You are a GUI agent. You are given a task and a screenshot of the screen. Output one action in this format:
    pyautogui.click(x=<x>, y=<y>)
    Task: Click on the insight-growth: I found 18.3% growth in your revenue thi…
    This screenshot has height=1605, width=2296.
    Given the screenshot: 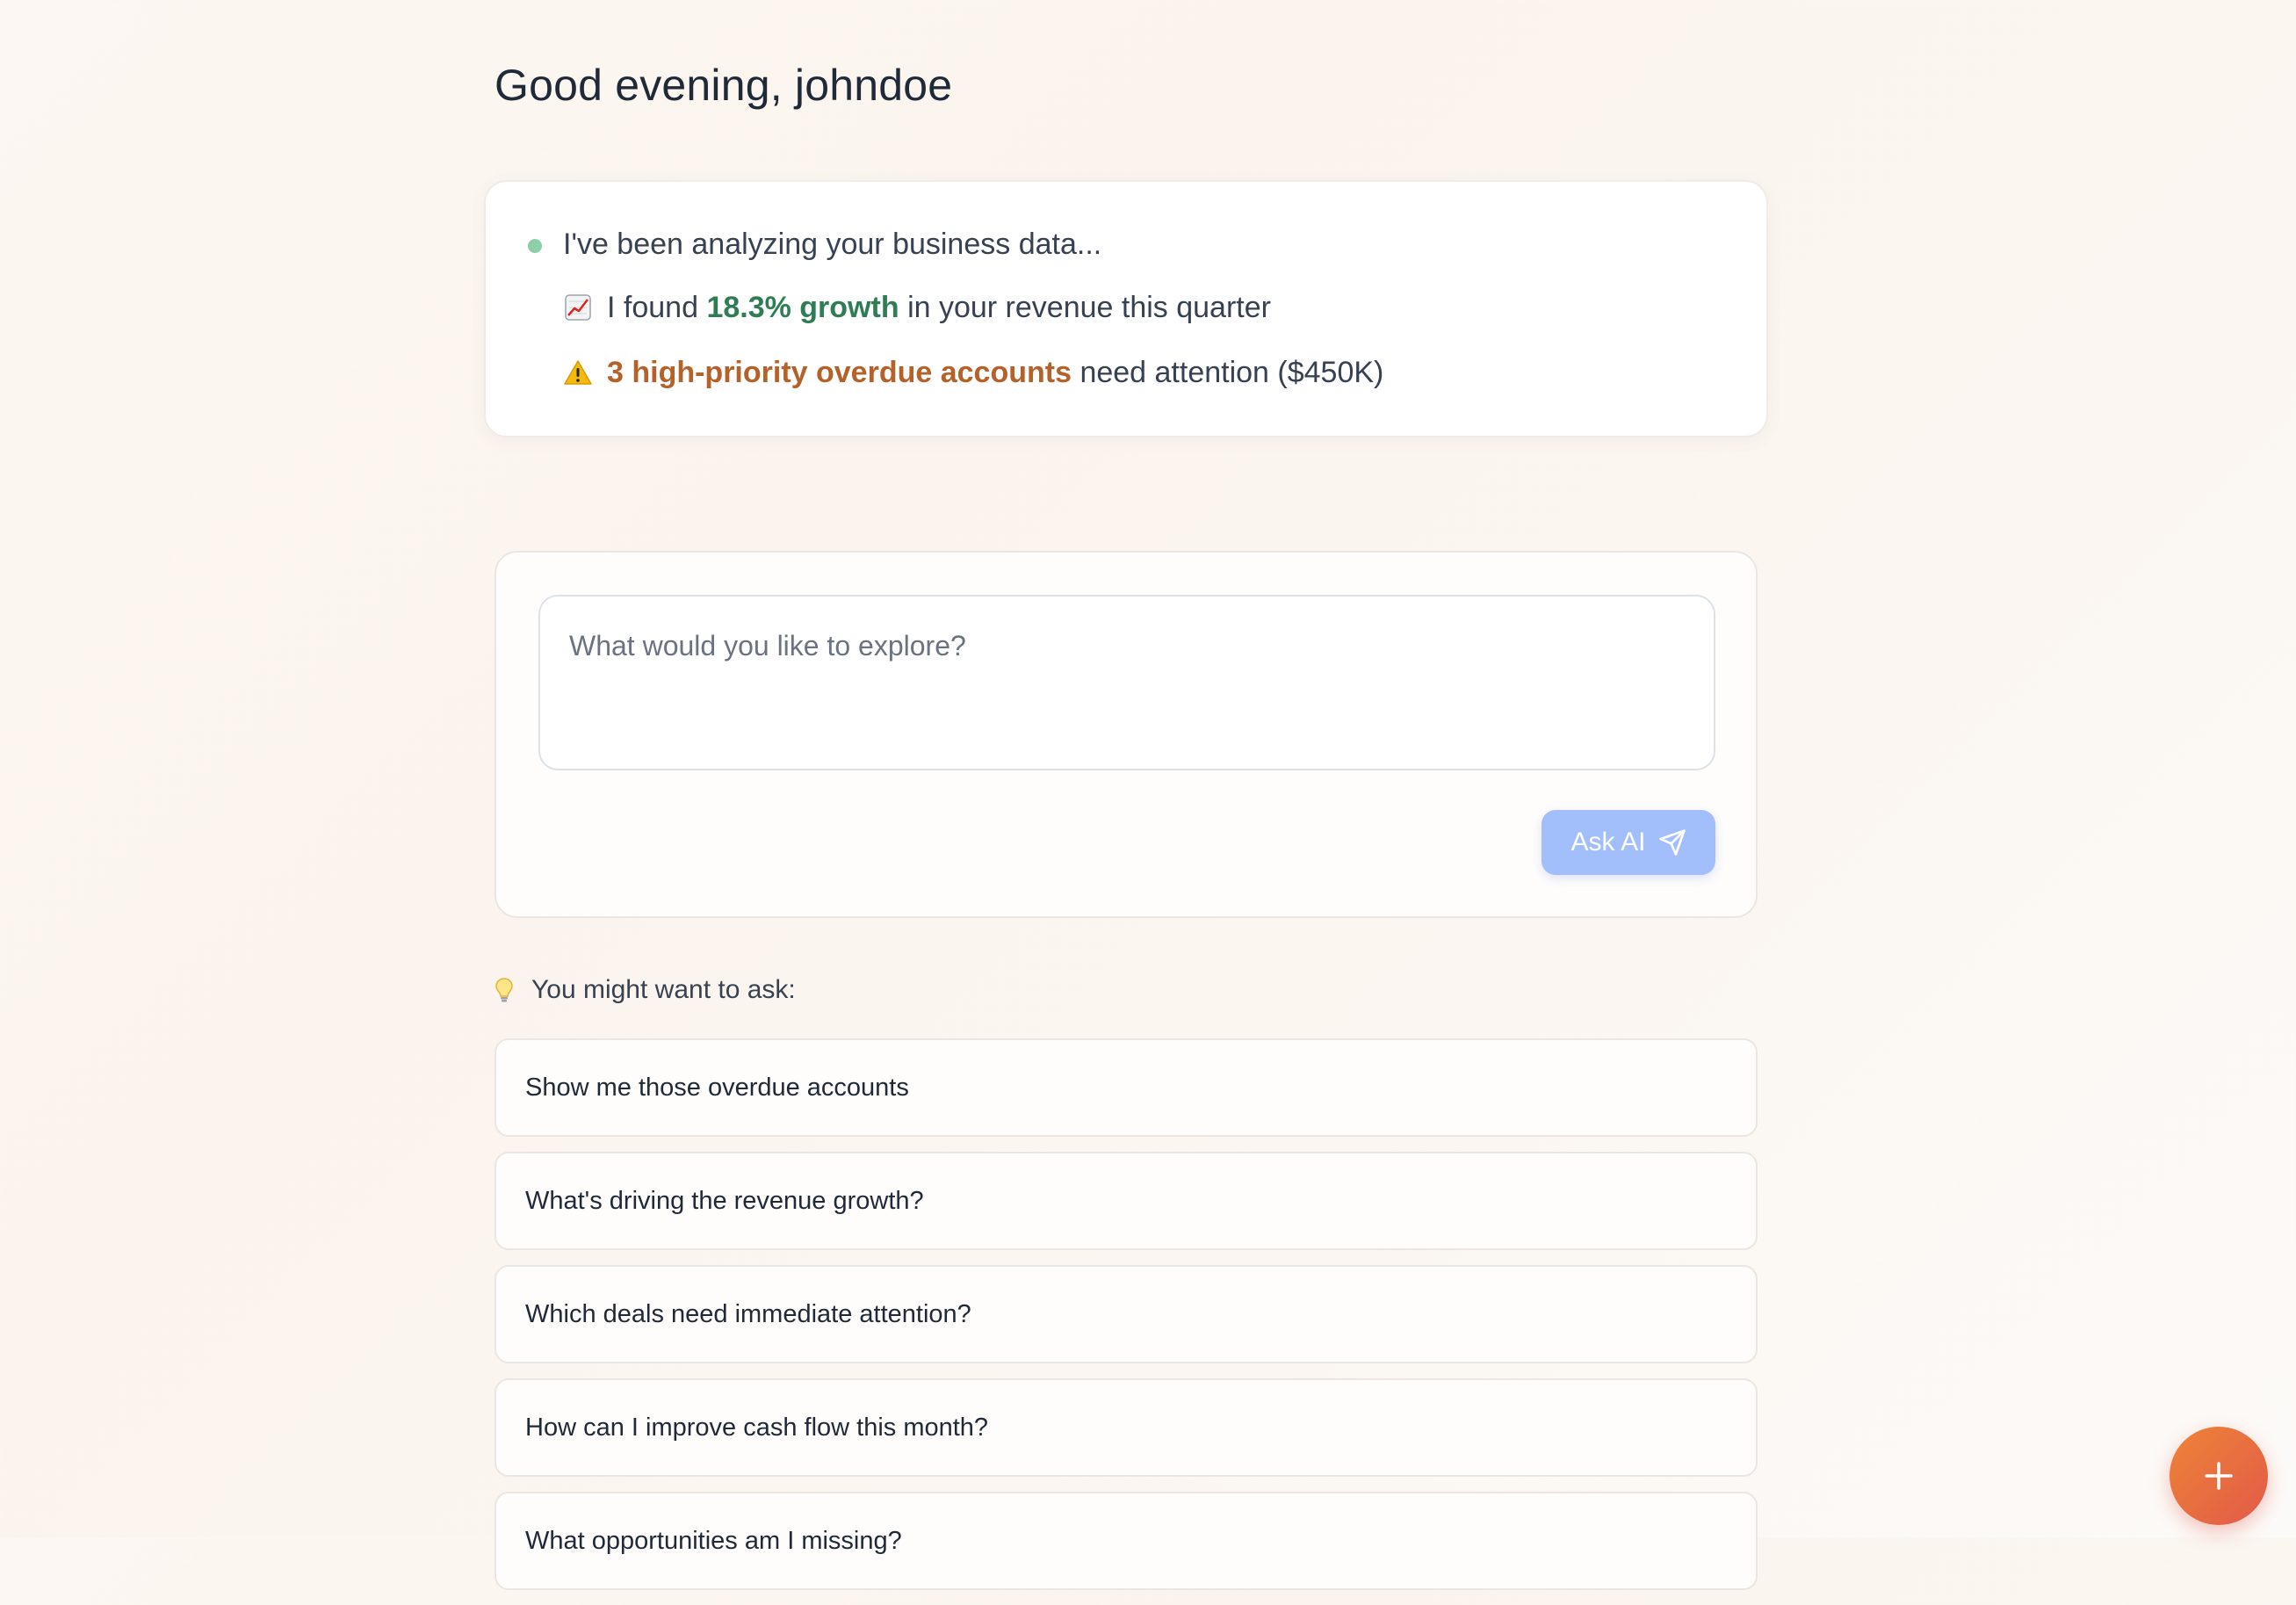 What is the action you would take?
    pyautogui.click(x=917, y=308)
    